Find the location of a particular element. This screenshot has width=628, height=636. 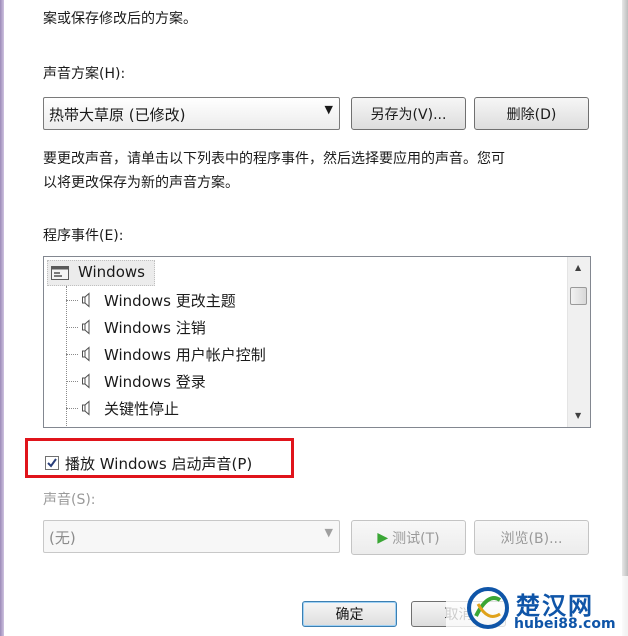

event-item-label: Windows 登录 is located at coordinates (155, 382).